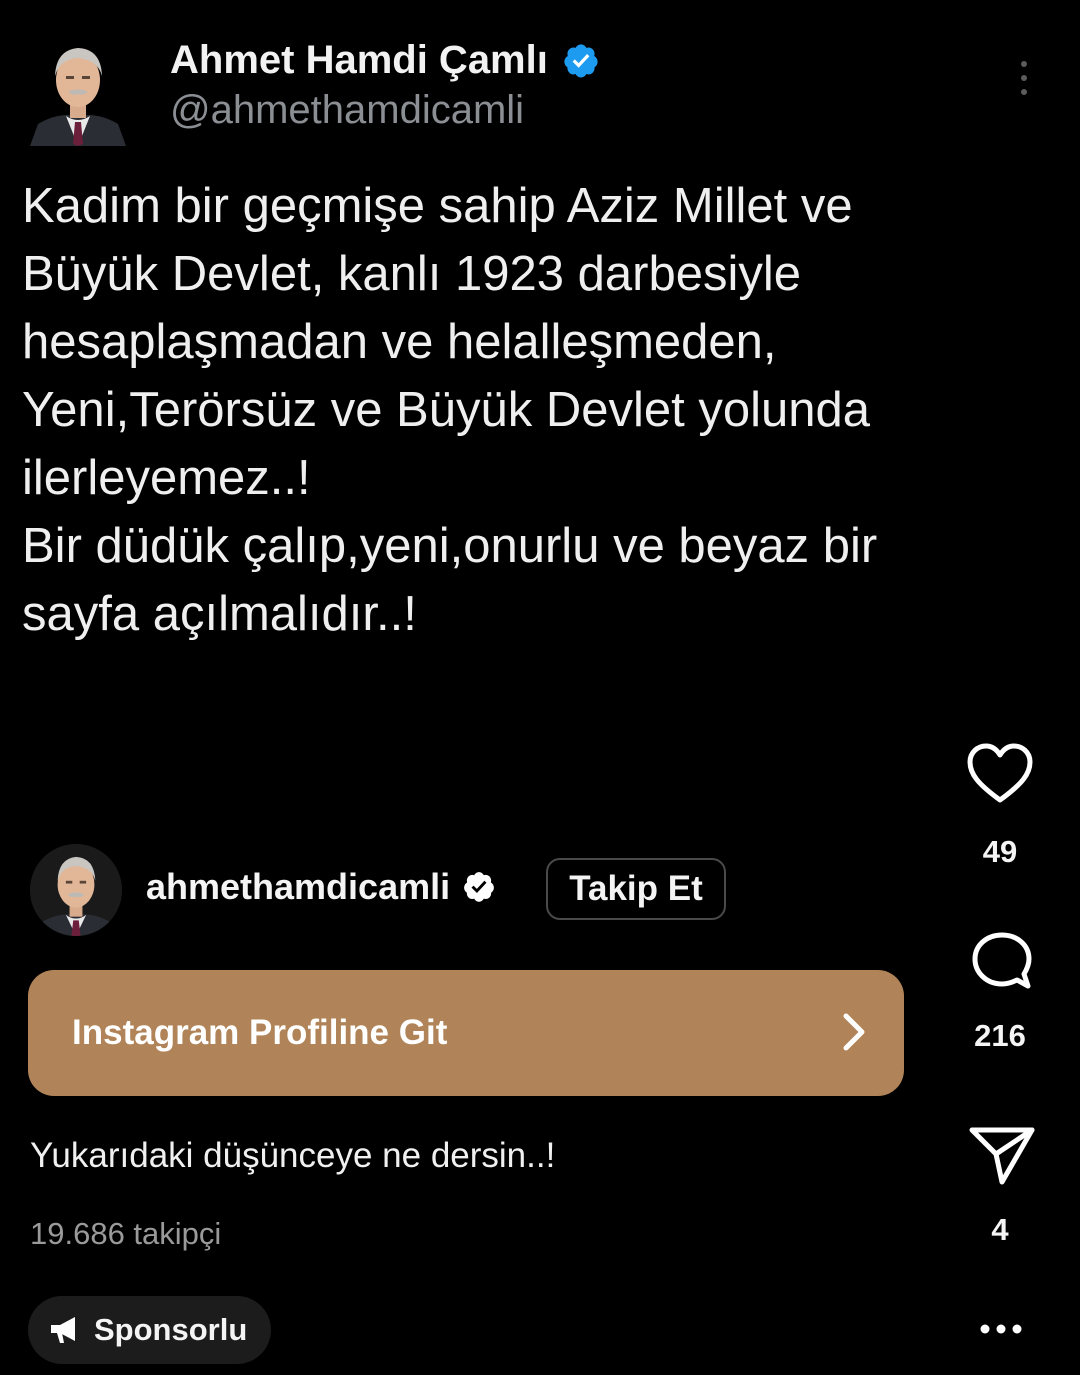 Image resolution: width=1080 pixels, height=1375 pixels. What do you see at coordinates (1000, 774) in the screenshot?
I see `heart-icon` at bounding box center [1000, 774].